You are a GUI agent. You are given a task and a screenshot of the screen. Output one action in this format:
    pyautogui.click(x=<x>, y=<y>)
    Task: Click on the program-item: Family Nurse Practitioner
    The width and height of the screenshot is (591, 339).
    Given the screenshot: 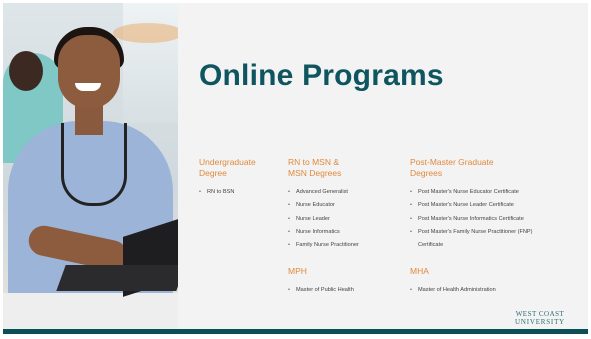 What is the action you would take?
    pyautogui.click(x=323, y=246)
    